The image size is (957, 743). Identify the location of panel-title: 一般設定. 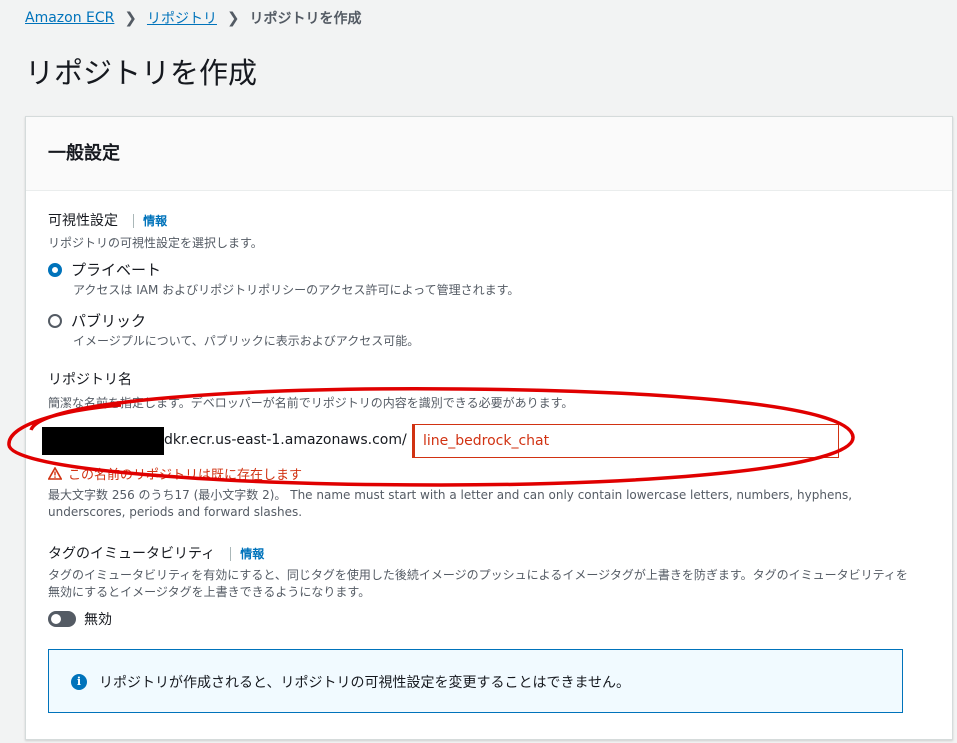
(84, 153).